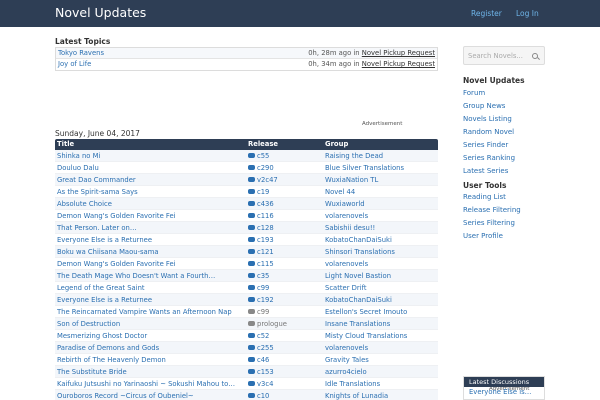  Describe the element at coordinates (263, 156) in the screenshot. I see `release-chapter: c55` at that location.